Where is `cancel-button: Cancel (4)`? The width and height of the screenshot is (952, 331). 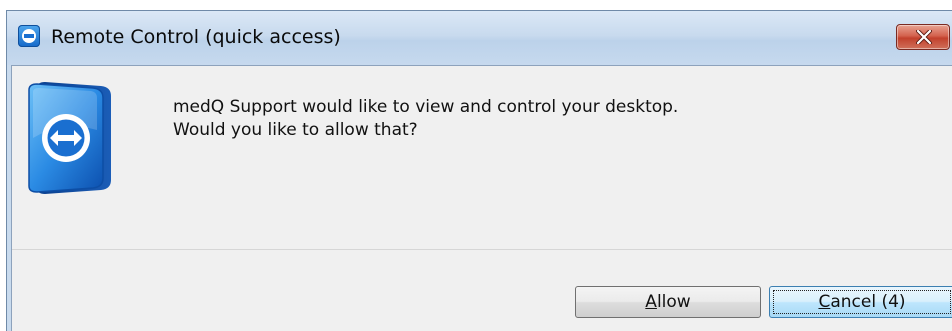
cancel-button: Cancel (4) is located at coordinates (860, 302).